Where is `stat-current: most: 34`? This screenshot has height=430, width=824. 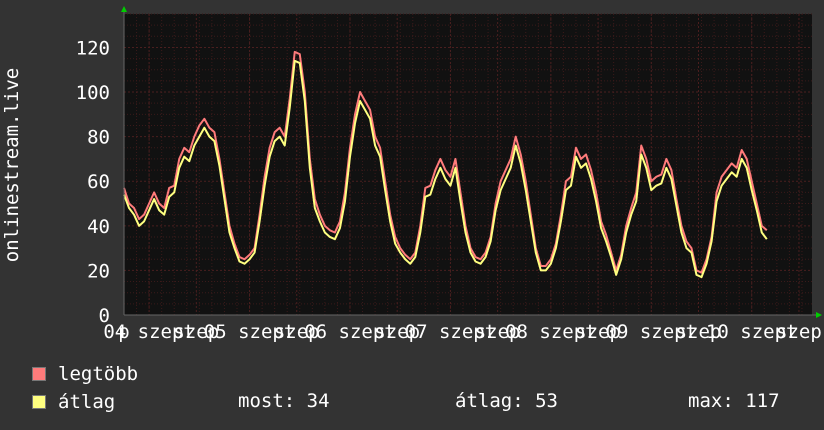 stat-current: most: 34 is located at coordinates (284, 401).